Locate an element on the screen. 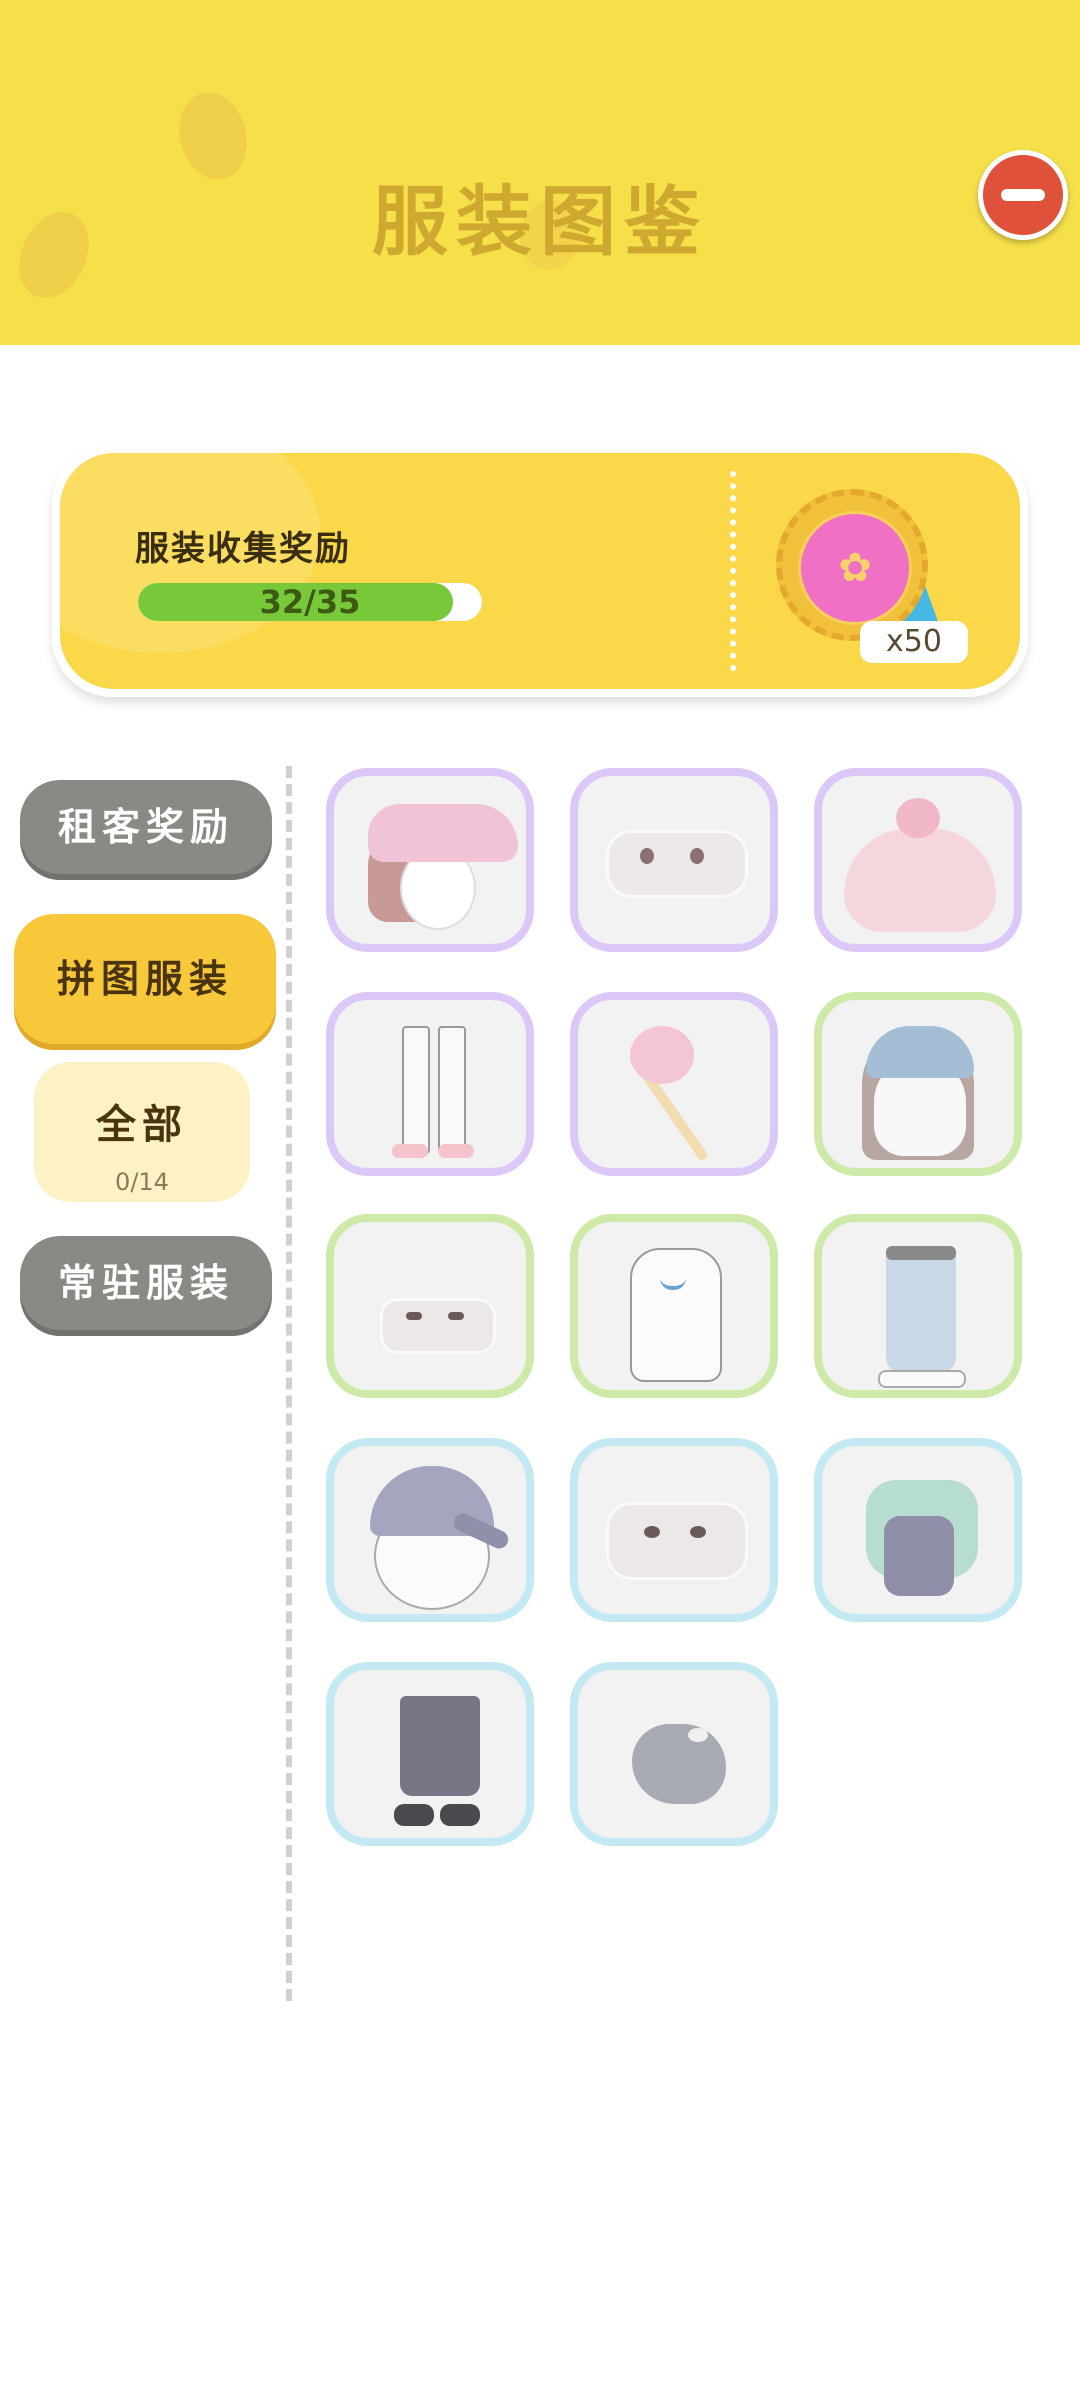  sidebar-item-label: 拼图服装 is located at coordinates (144, 979).